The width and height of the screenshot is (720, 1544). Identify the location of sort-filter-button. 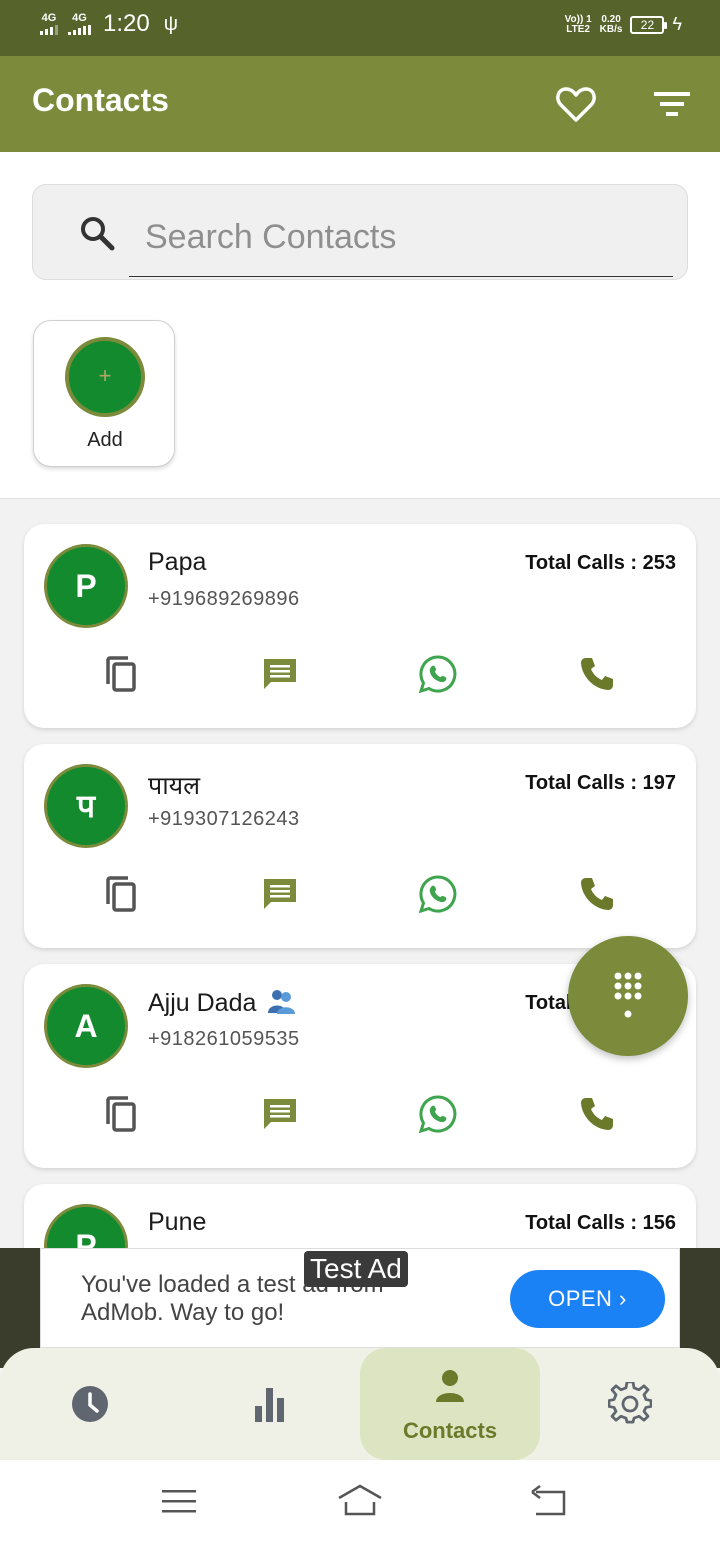
(672, 104).